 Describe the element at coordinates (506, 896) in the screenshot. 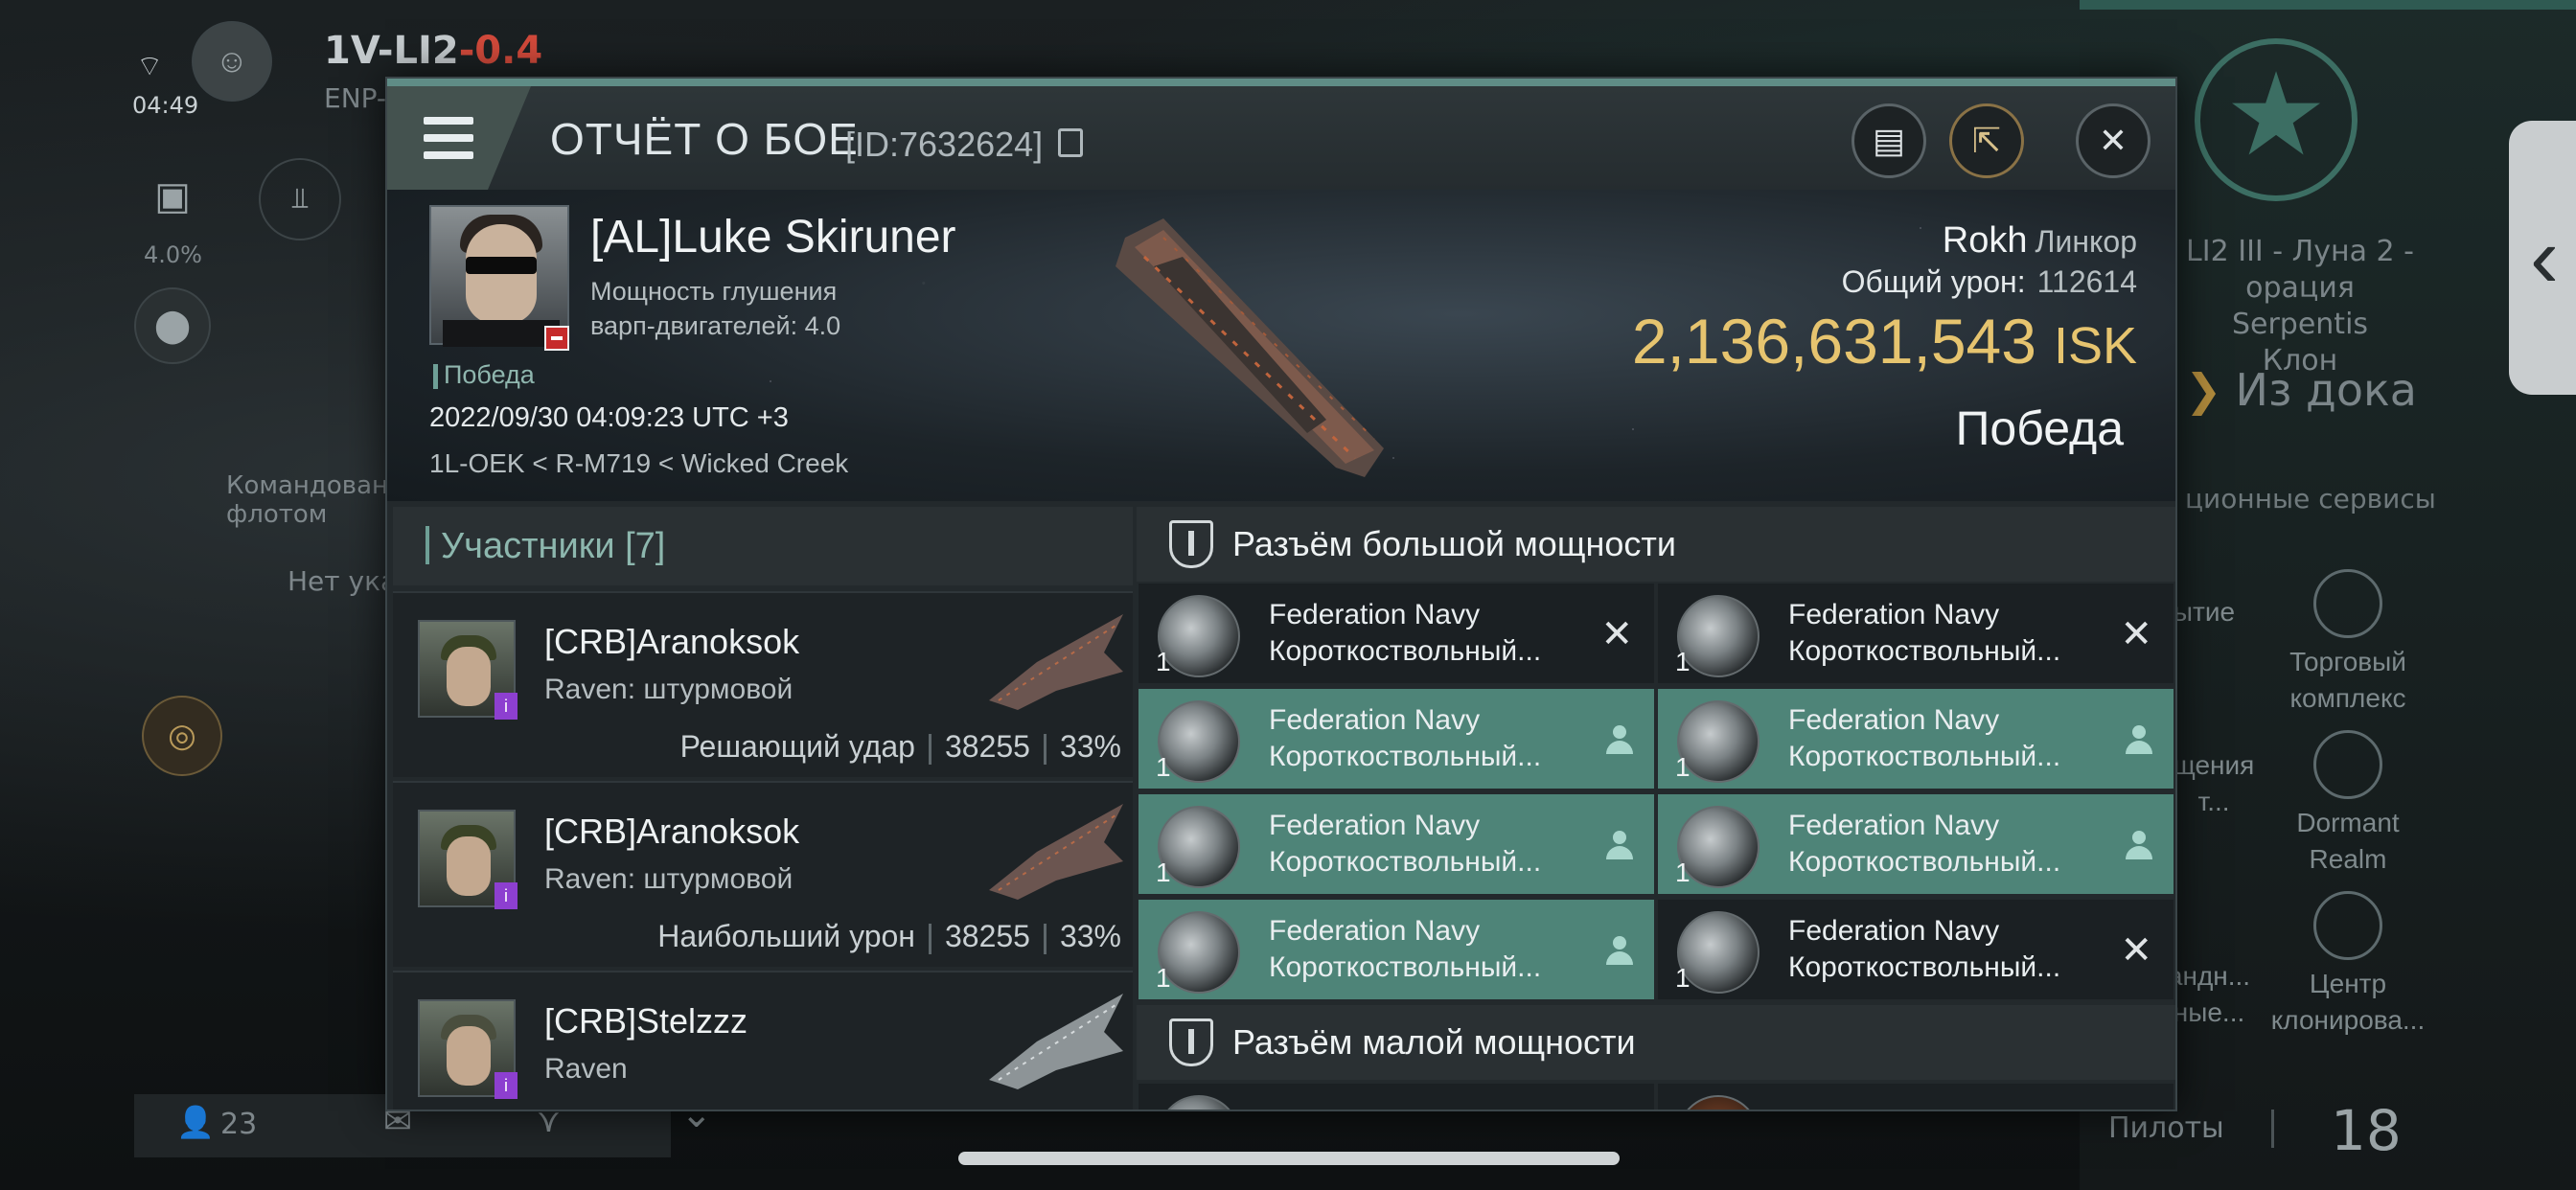

I see `corp-badge-icon: i` at that location.